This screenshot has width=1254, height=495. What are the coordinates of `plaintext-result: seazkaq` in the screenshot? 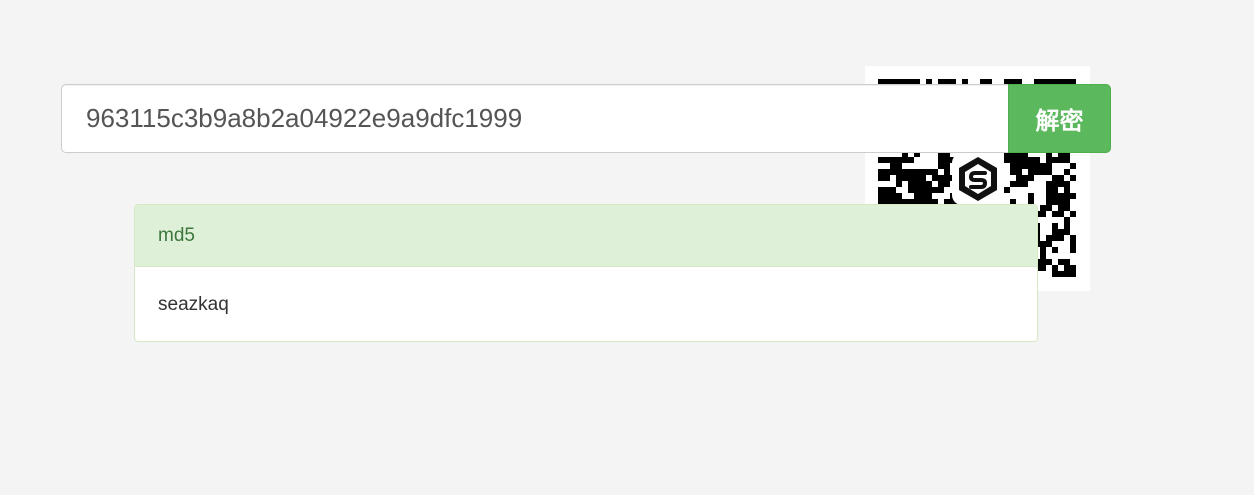 It's located at (193, 304).